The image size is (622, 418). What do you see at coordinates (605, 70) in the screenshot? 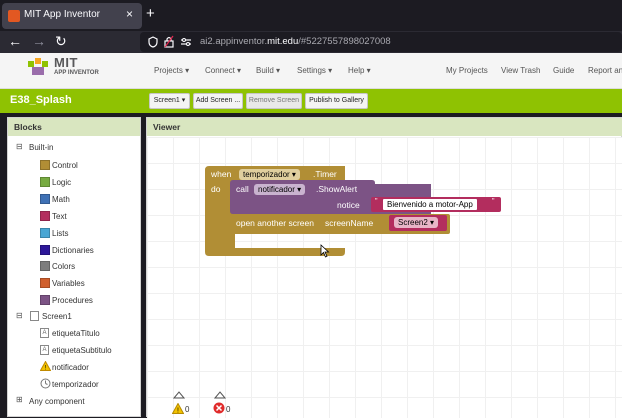
I see `link-report-issue: Report an` at bounding box center [605, 70].